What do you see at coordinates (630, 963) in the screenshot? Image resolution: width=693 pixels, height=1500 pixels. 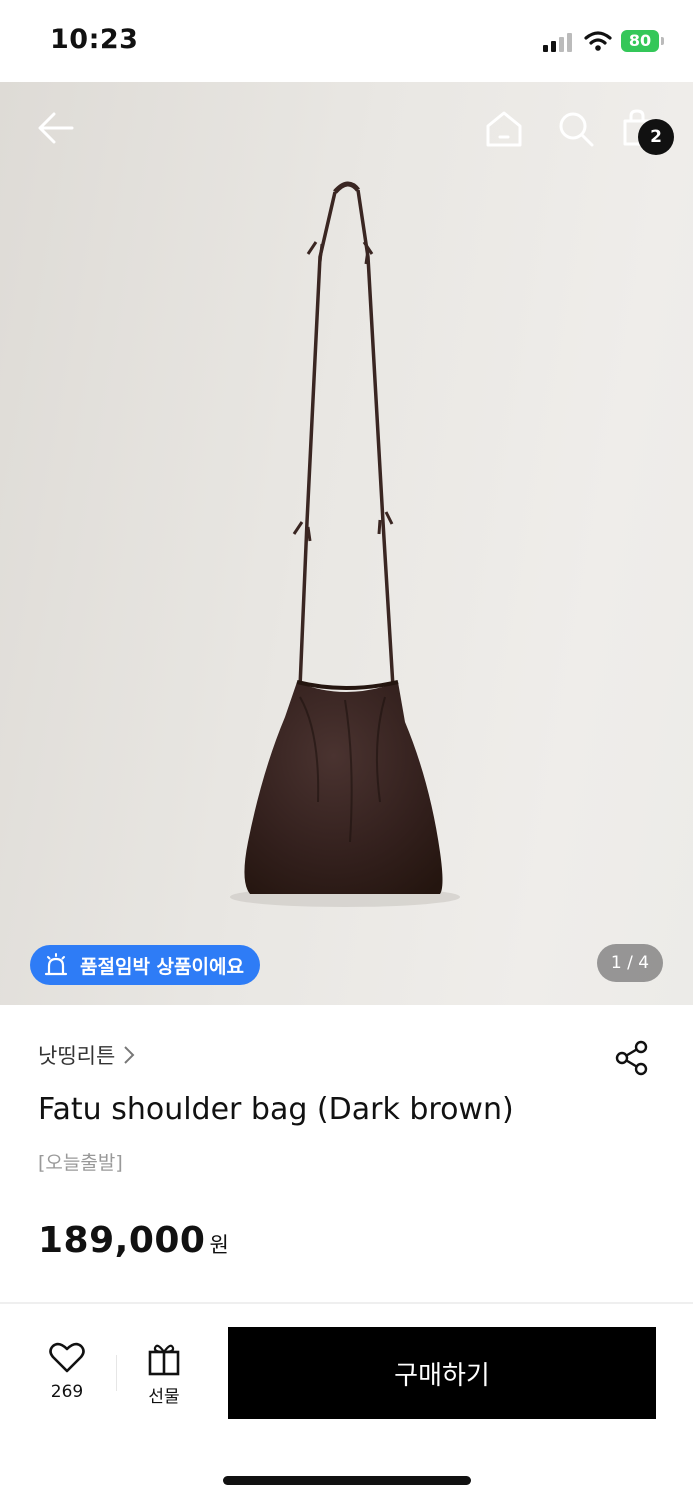 I see `image-page-indicator: 1 / 4` at bounding box center [630, 963].